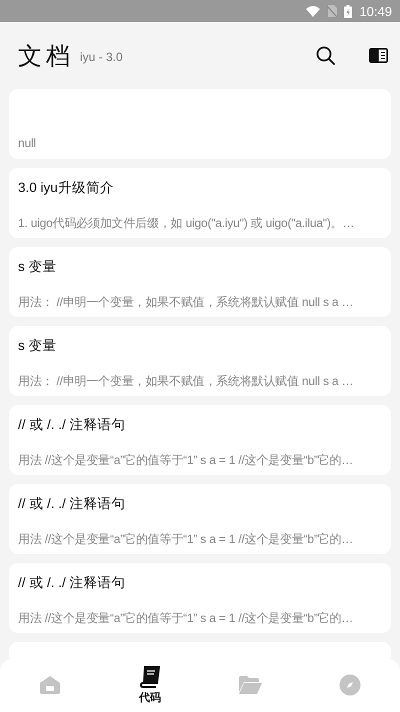  I want to click on card-title: 3.0 iyu升级简介, so click(66, 188).